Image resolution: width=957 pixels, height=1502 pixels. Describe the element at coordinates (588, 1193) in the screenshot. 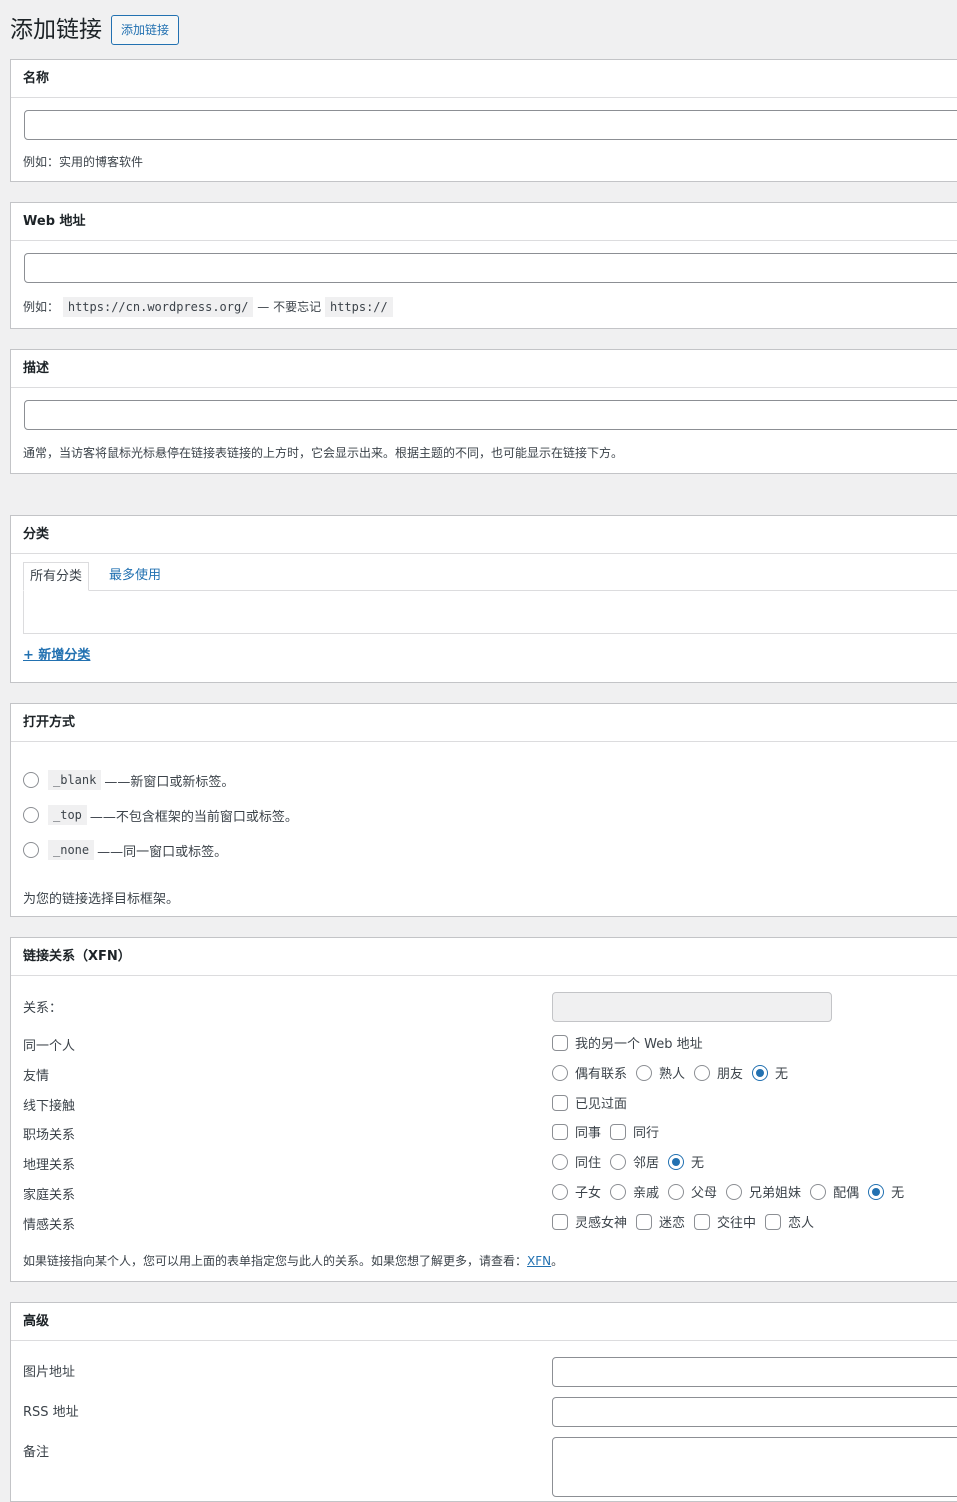

I see `xfn-option-label: 子女` at that location.